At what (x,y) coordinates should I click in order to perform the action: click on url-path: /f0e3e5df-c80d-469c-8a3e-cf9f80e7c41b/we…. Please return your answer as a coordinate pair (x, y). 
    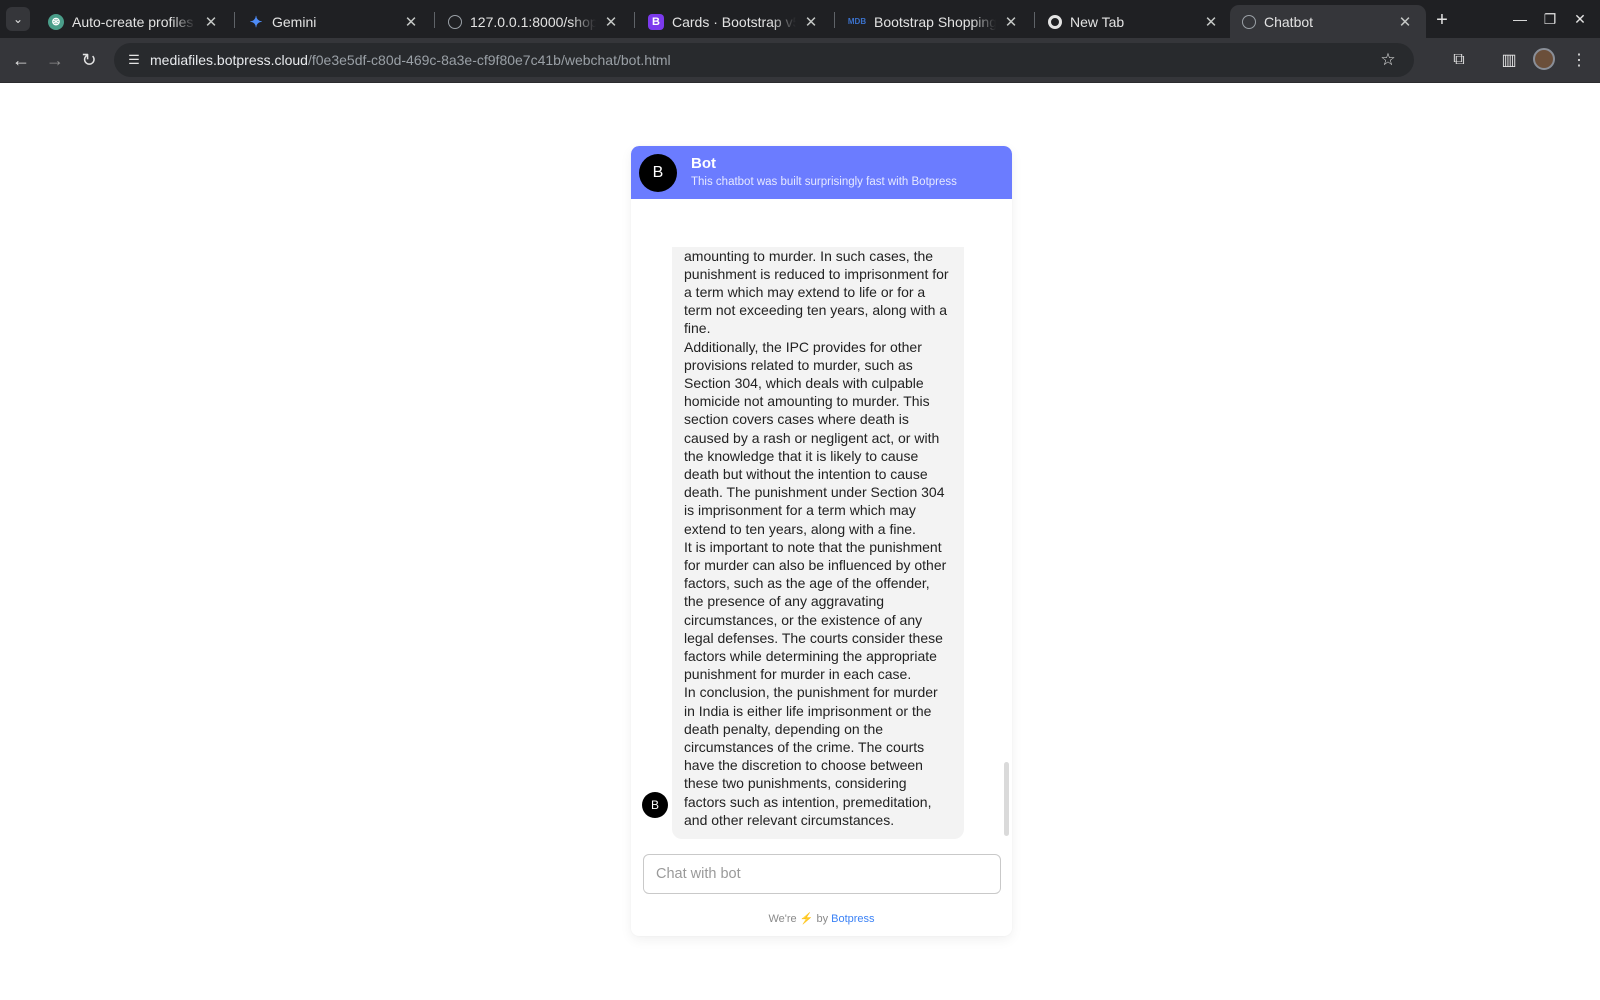
    Looking at the image, I should click on (489, 60).